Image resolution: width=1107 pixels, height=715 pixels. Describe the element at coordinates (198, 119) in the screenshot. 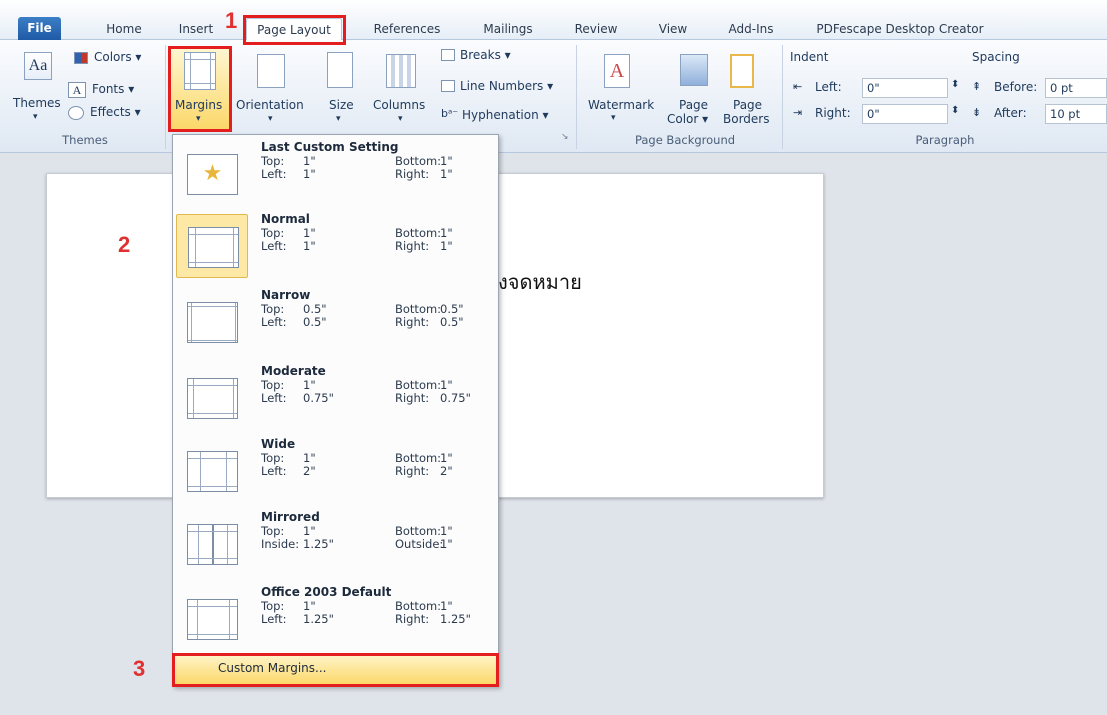

I see `margins-dropdown-icon: ▾` at that location.